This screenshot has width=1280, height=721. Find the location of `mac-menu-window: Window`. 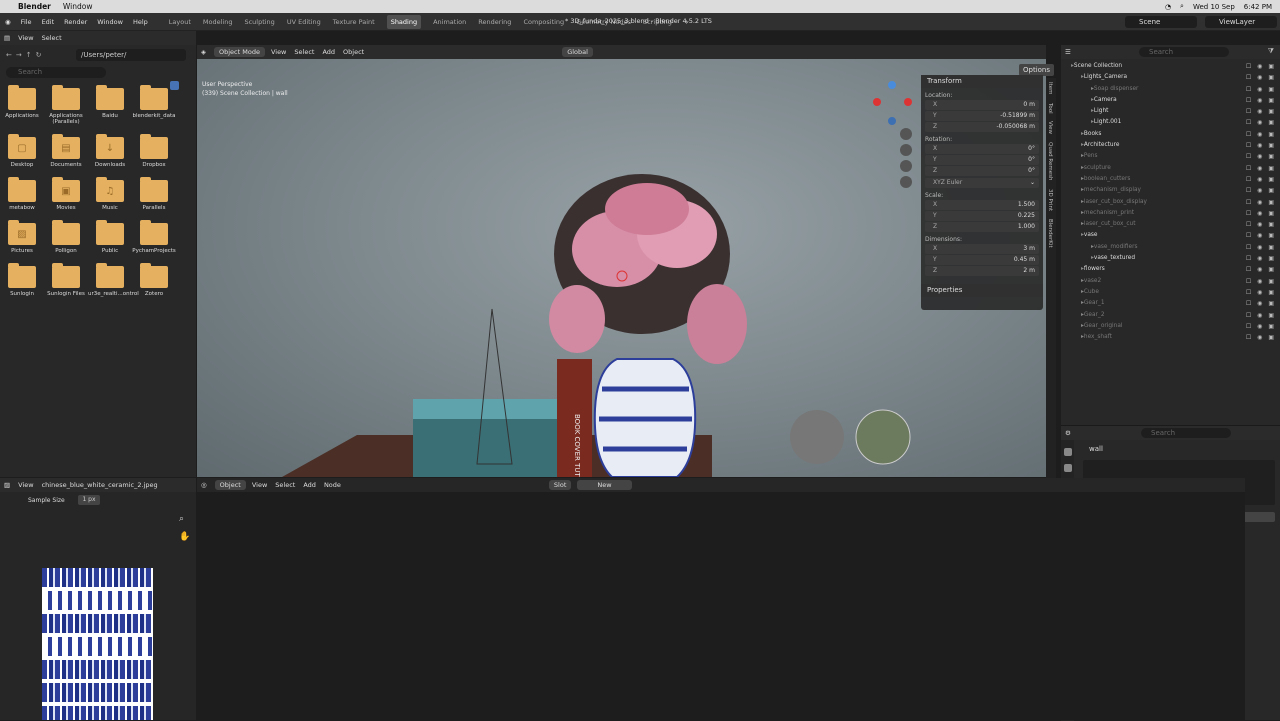

mac-menu-window: Window is located at coordinates (78, 6).